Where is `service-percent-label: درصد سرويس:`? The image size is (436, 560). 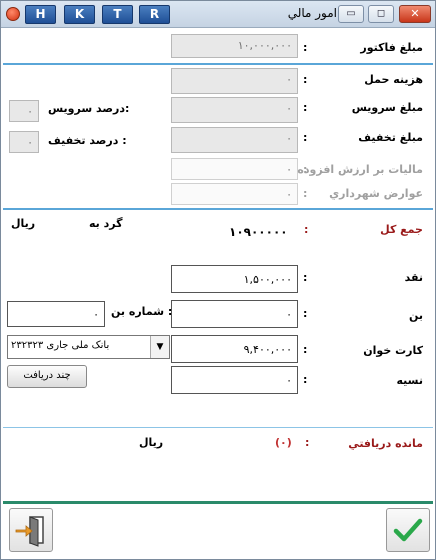
service-percent-label: درصد سرويس: is located at coordinates (89, 108).